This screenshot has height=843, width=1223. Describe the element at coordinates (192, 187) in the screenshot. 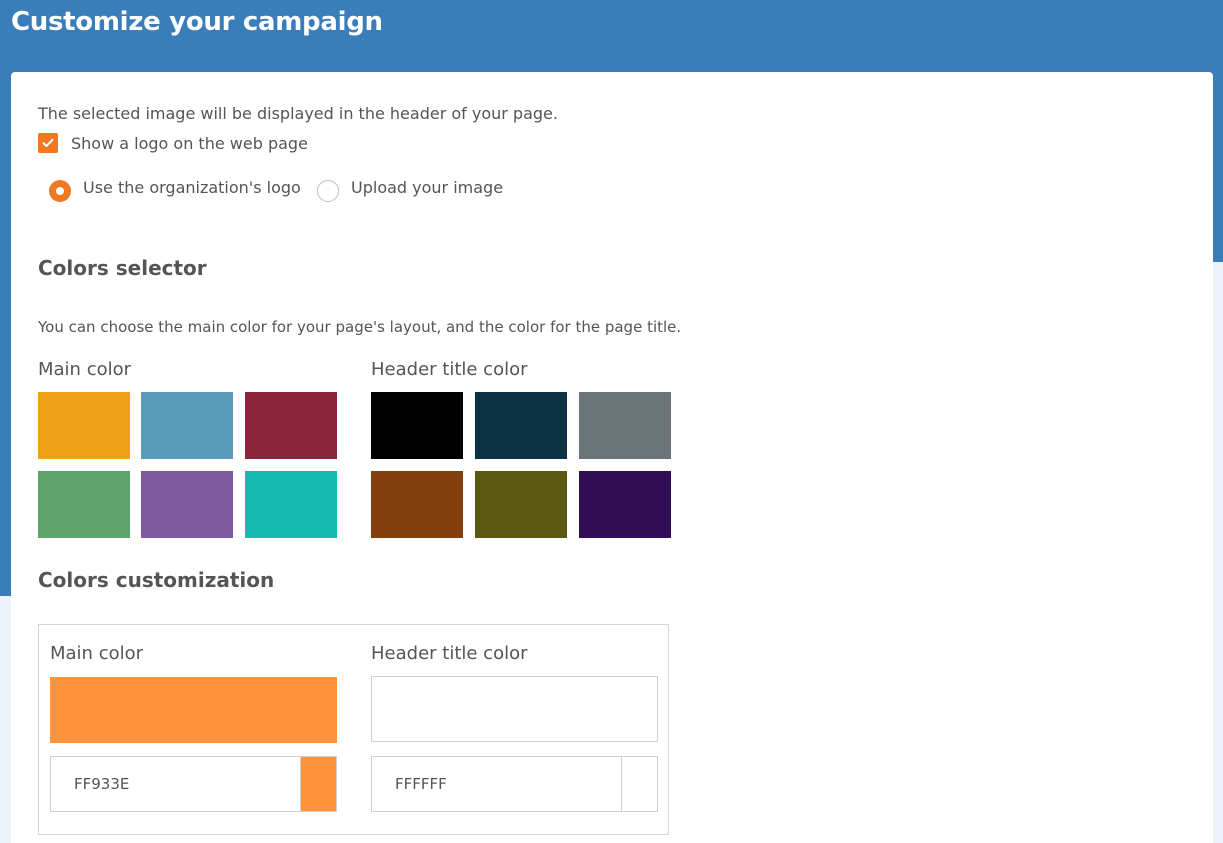

I see `radio-use-org-logo-label: Use the organization's logo` at that location.